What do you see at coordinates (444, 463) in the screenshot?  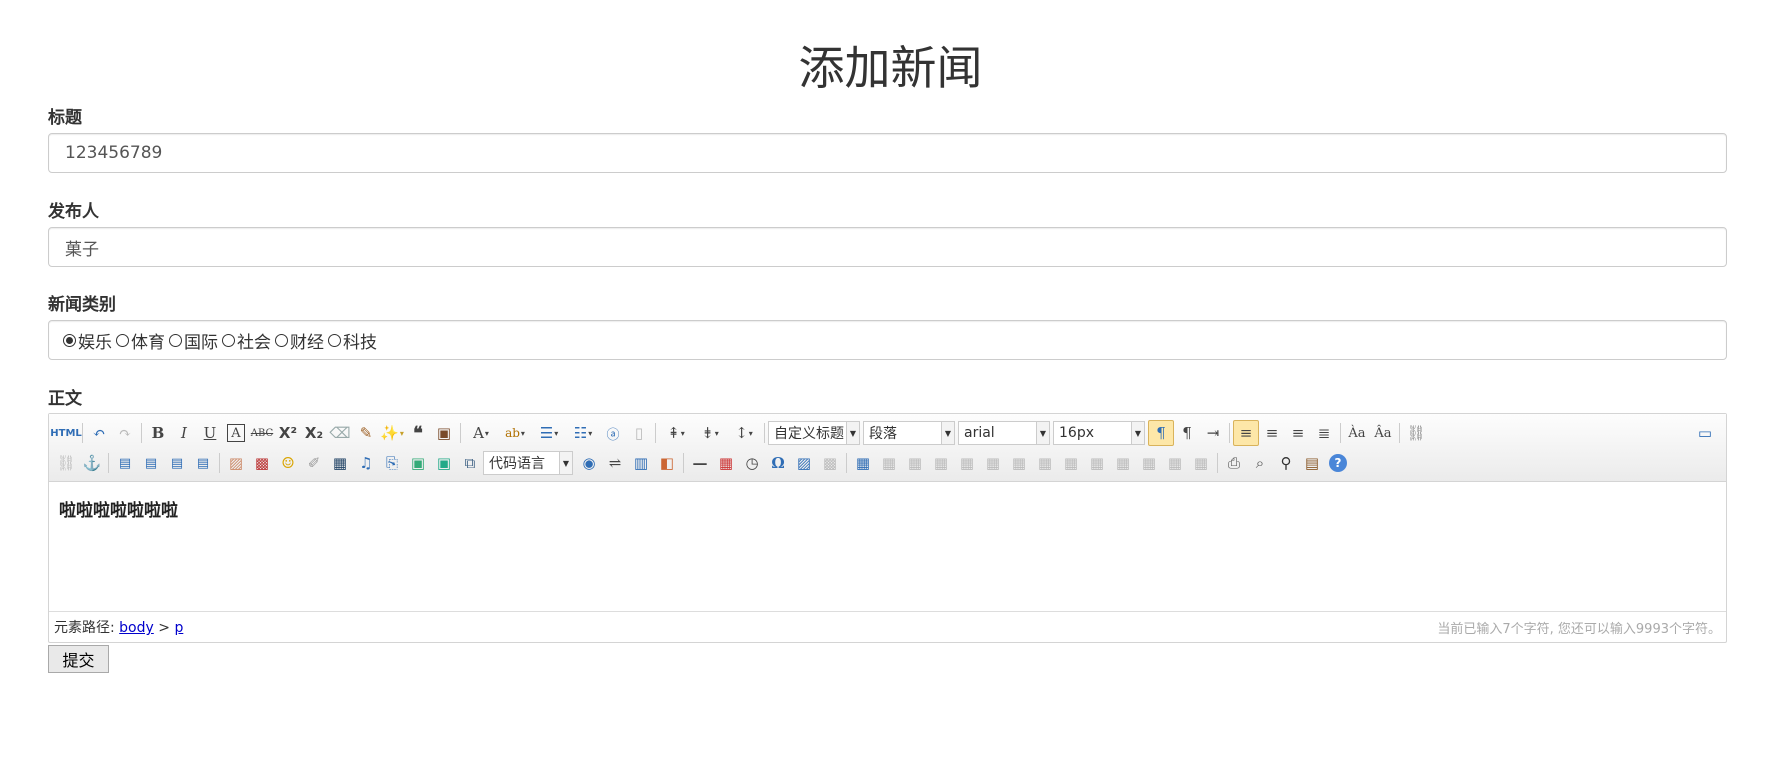 I see `gmap-icon: ▣` at bounding box center [444, 463].